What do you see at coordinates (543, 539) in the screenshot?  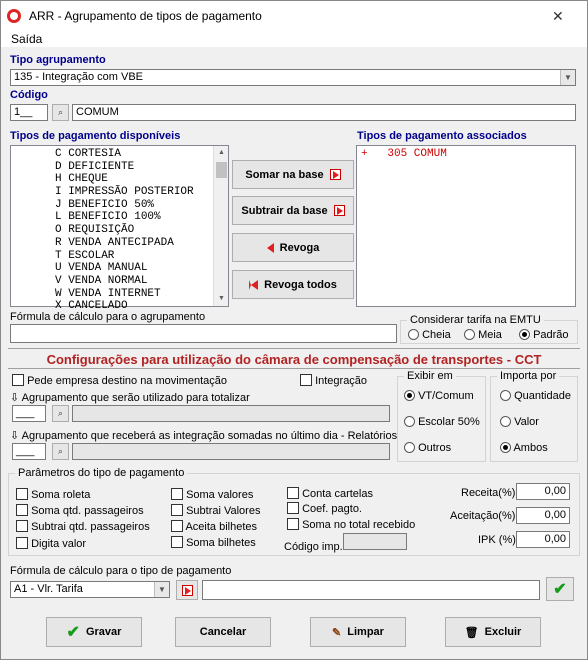 I see `ipk-input: 0,00` at bounding box center [543, 539].